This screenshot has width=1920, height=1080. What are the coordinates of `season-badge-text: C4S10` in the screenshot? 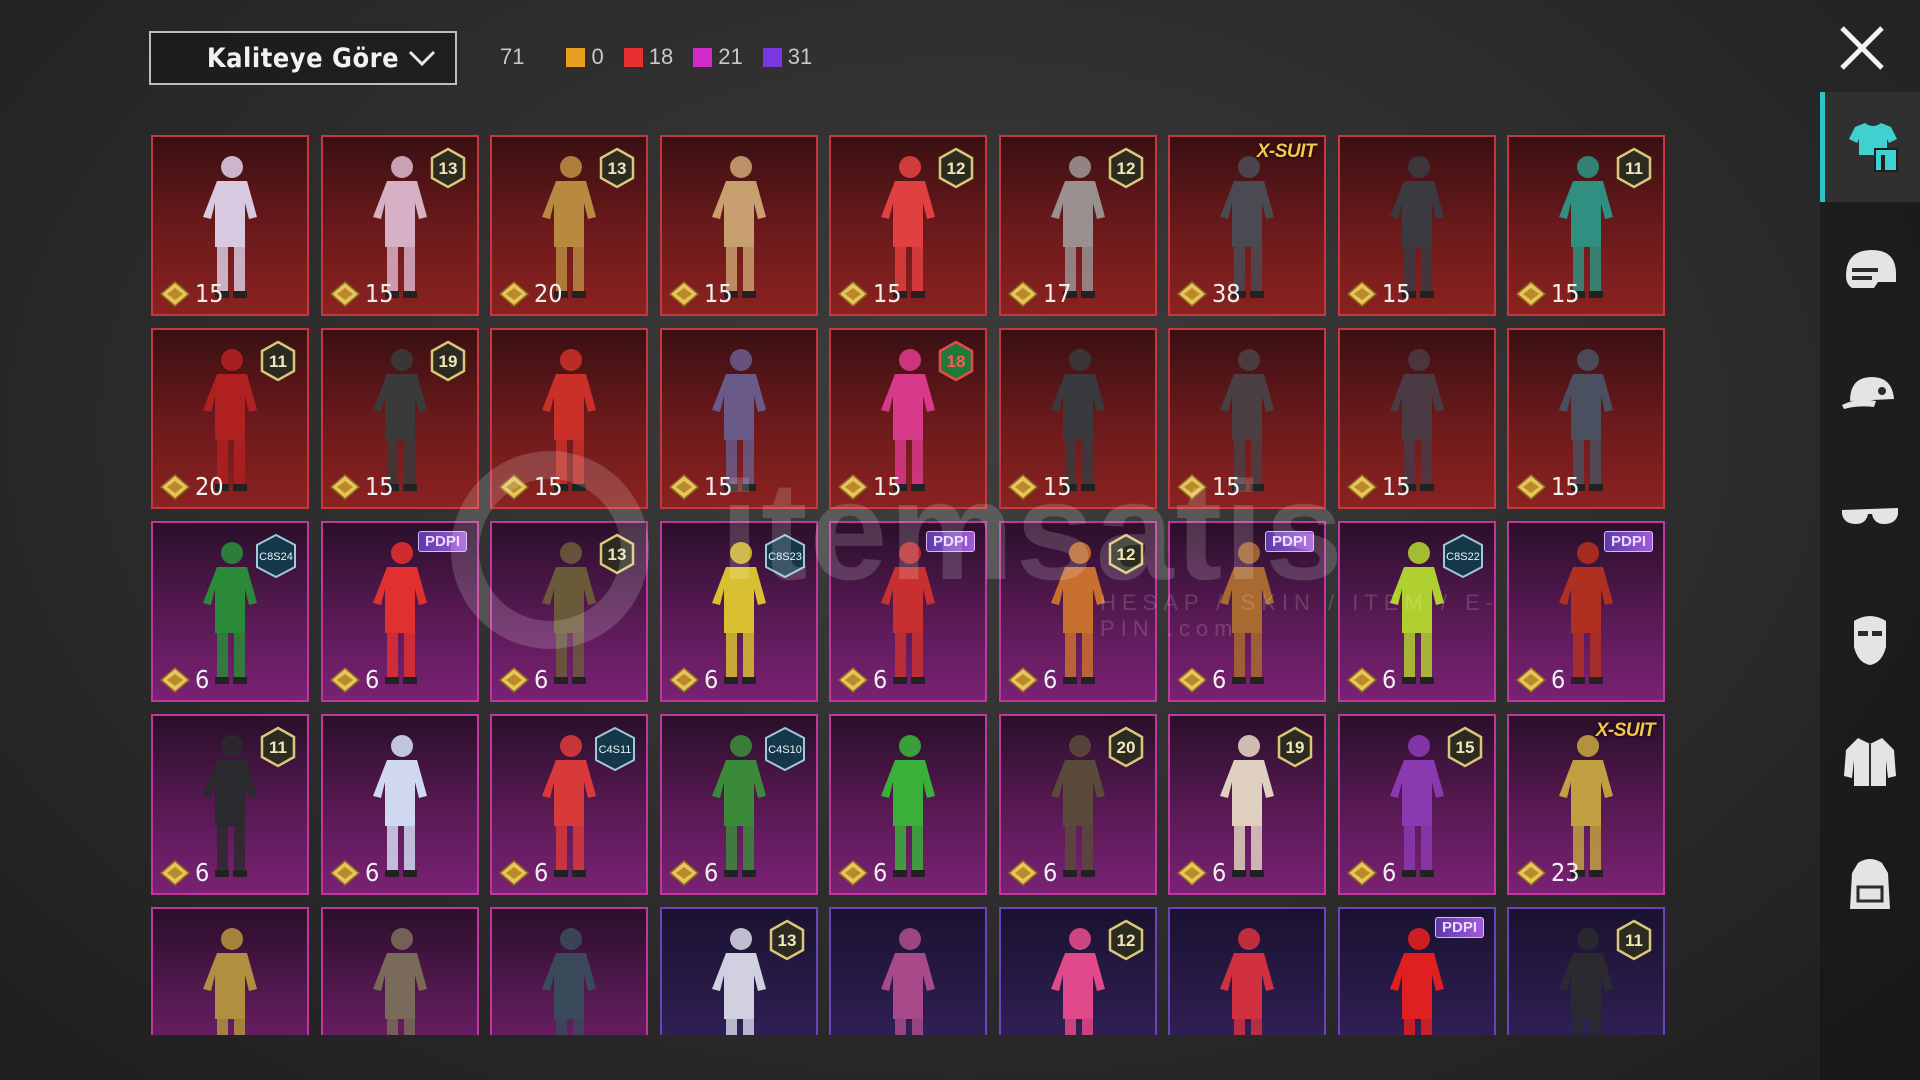 It's located at (785, 750).